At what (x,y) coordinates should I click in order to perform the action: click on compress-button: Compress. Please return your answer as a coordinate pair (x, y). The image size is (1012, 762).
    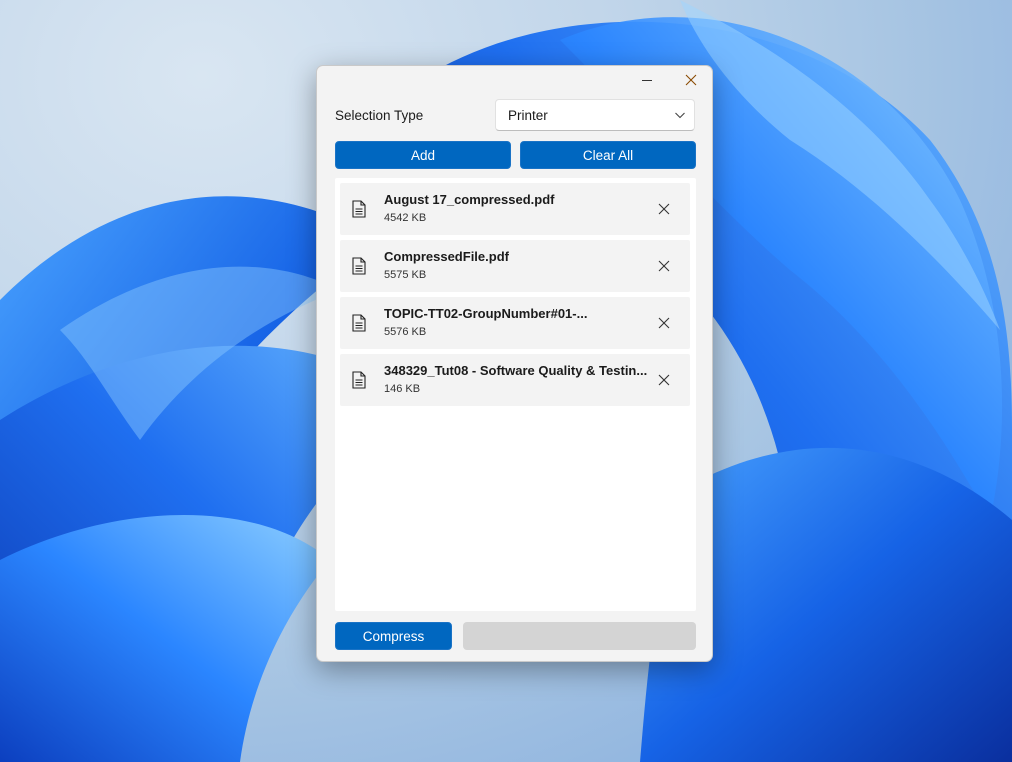
    Looking at the image, I should click on (393, 636).